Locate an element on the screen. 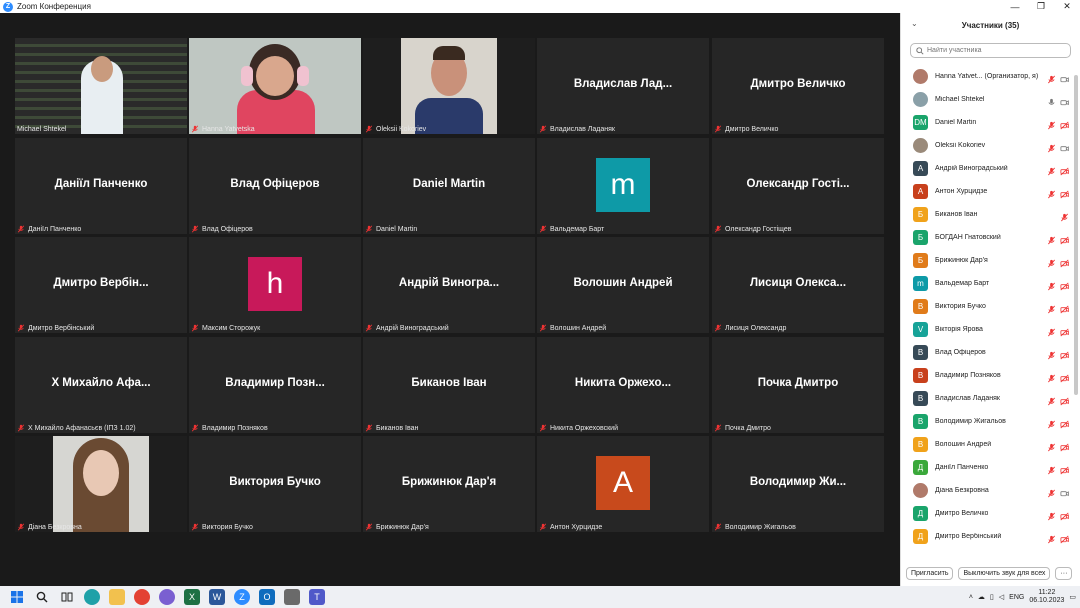 The width and height of the screenshot is (1080, 608). video-tile: m Вальдемар Барт is located at coordinates (623, 186).